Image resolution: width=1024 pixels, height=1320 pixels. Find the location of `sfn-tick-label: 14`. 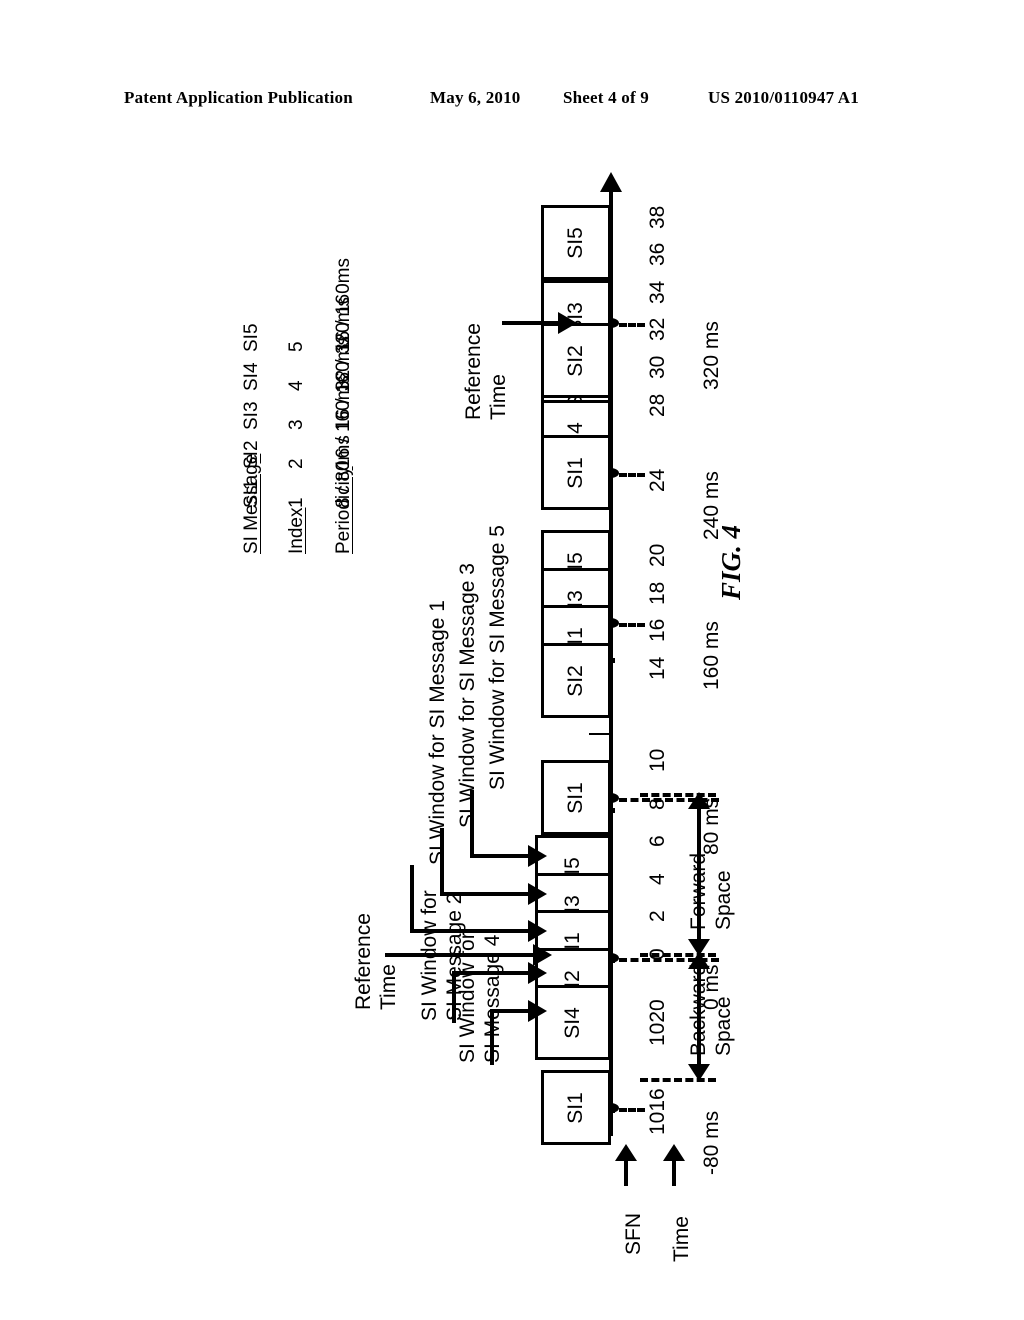

sfn-tick-label: 14 is located at coordinates (657, 668).